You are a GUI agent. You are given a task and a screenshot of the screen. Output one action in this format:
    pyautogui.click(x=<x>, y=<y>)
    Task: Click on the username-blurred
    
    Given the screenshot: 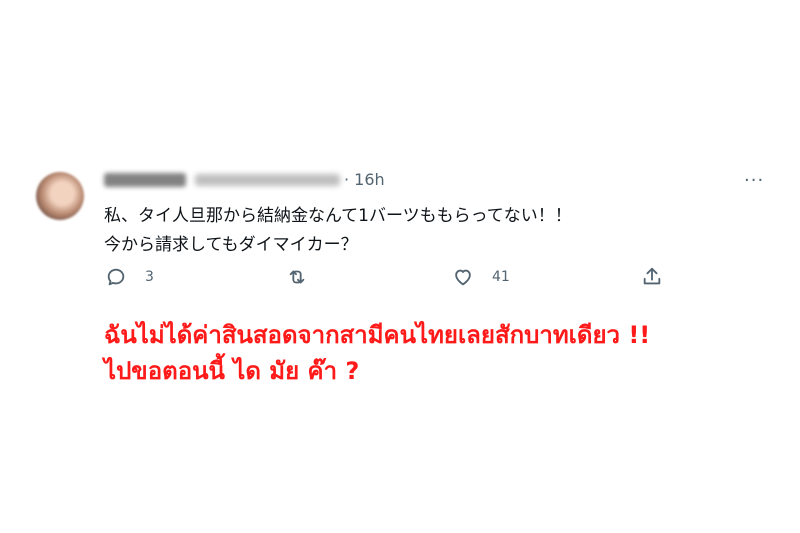 What is the action you would take?
    pyautogui.click(x=267, y=180)
    